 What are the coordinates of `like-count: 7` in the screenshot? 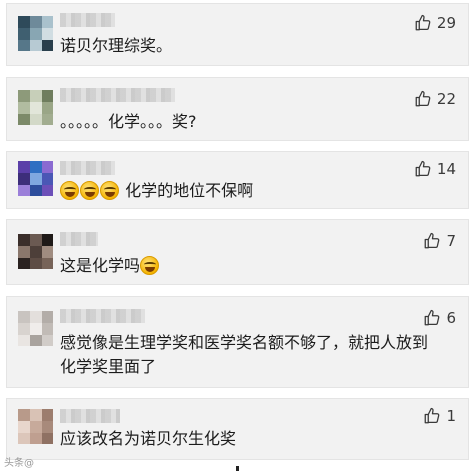 It's located at (451, 241).